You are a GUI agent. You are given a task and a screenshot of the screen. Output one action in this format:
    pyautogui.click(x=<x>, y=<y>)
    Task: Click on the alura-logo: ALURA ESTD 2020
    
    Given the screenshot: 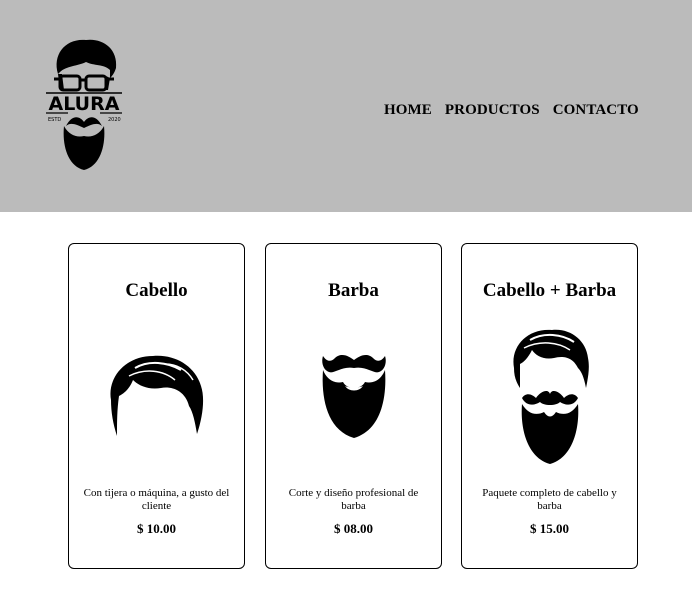 What is the action you would take?
    pyautogui.click(x=84, y=103)
    